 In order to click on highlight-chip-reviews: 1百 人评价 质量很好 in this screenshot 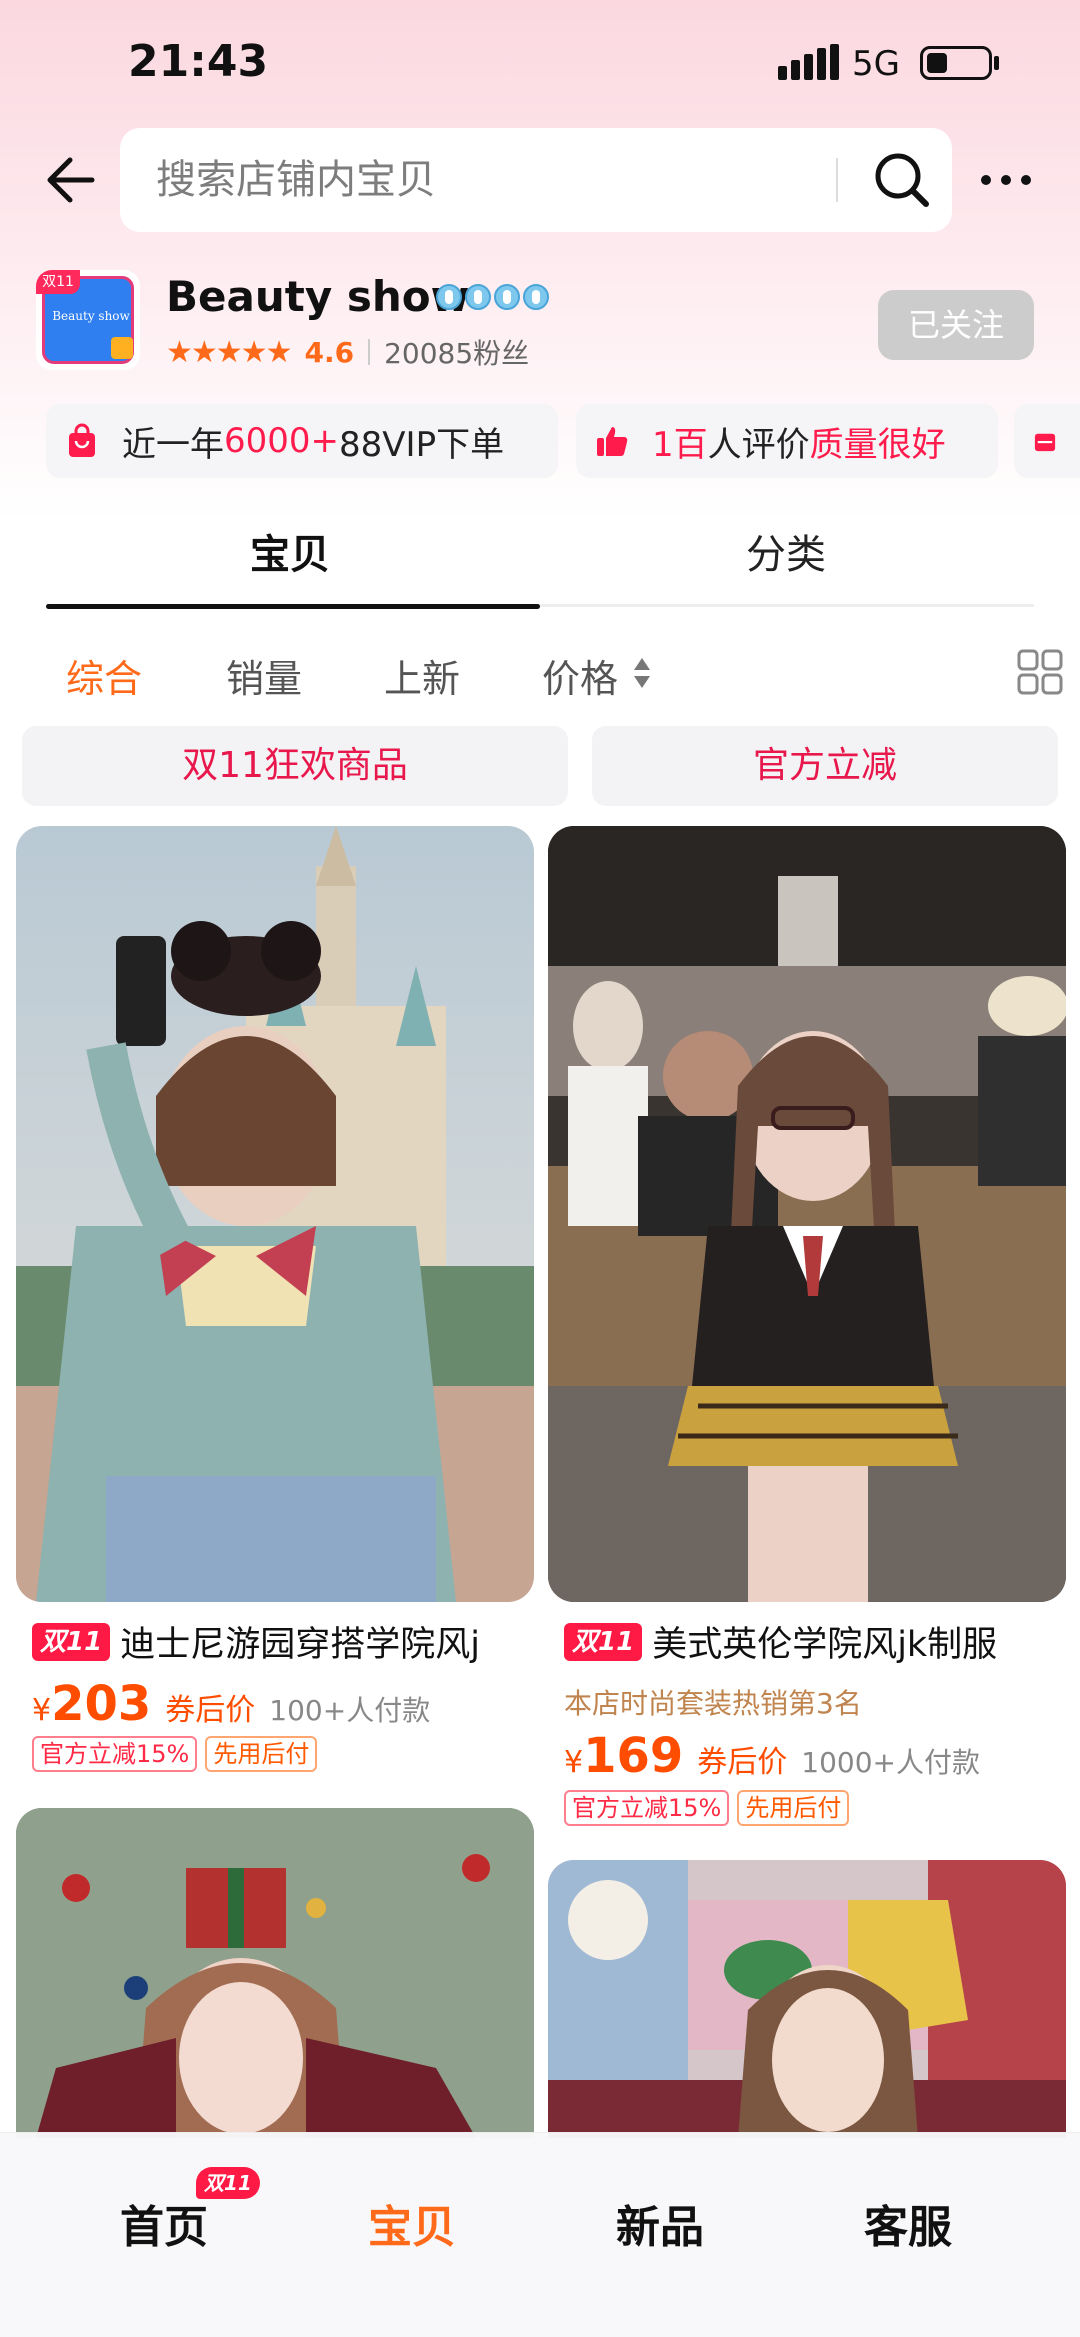, I will do `click(787, 441)`.